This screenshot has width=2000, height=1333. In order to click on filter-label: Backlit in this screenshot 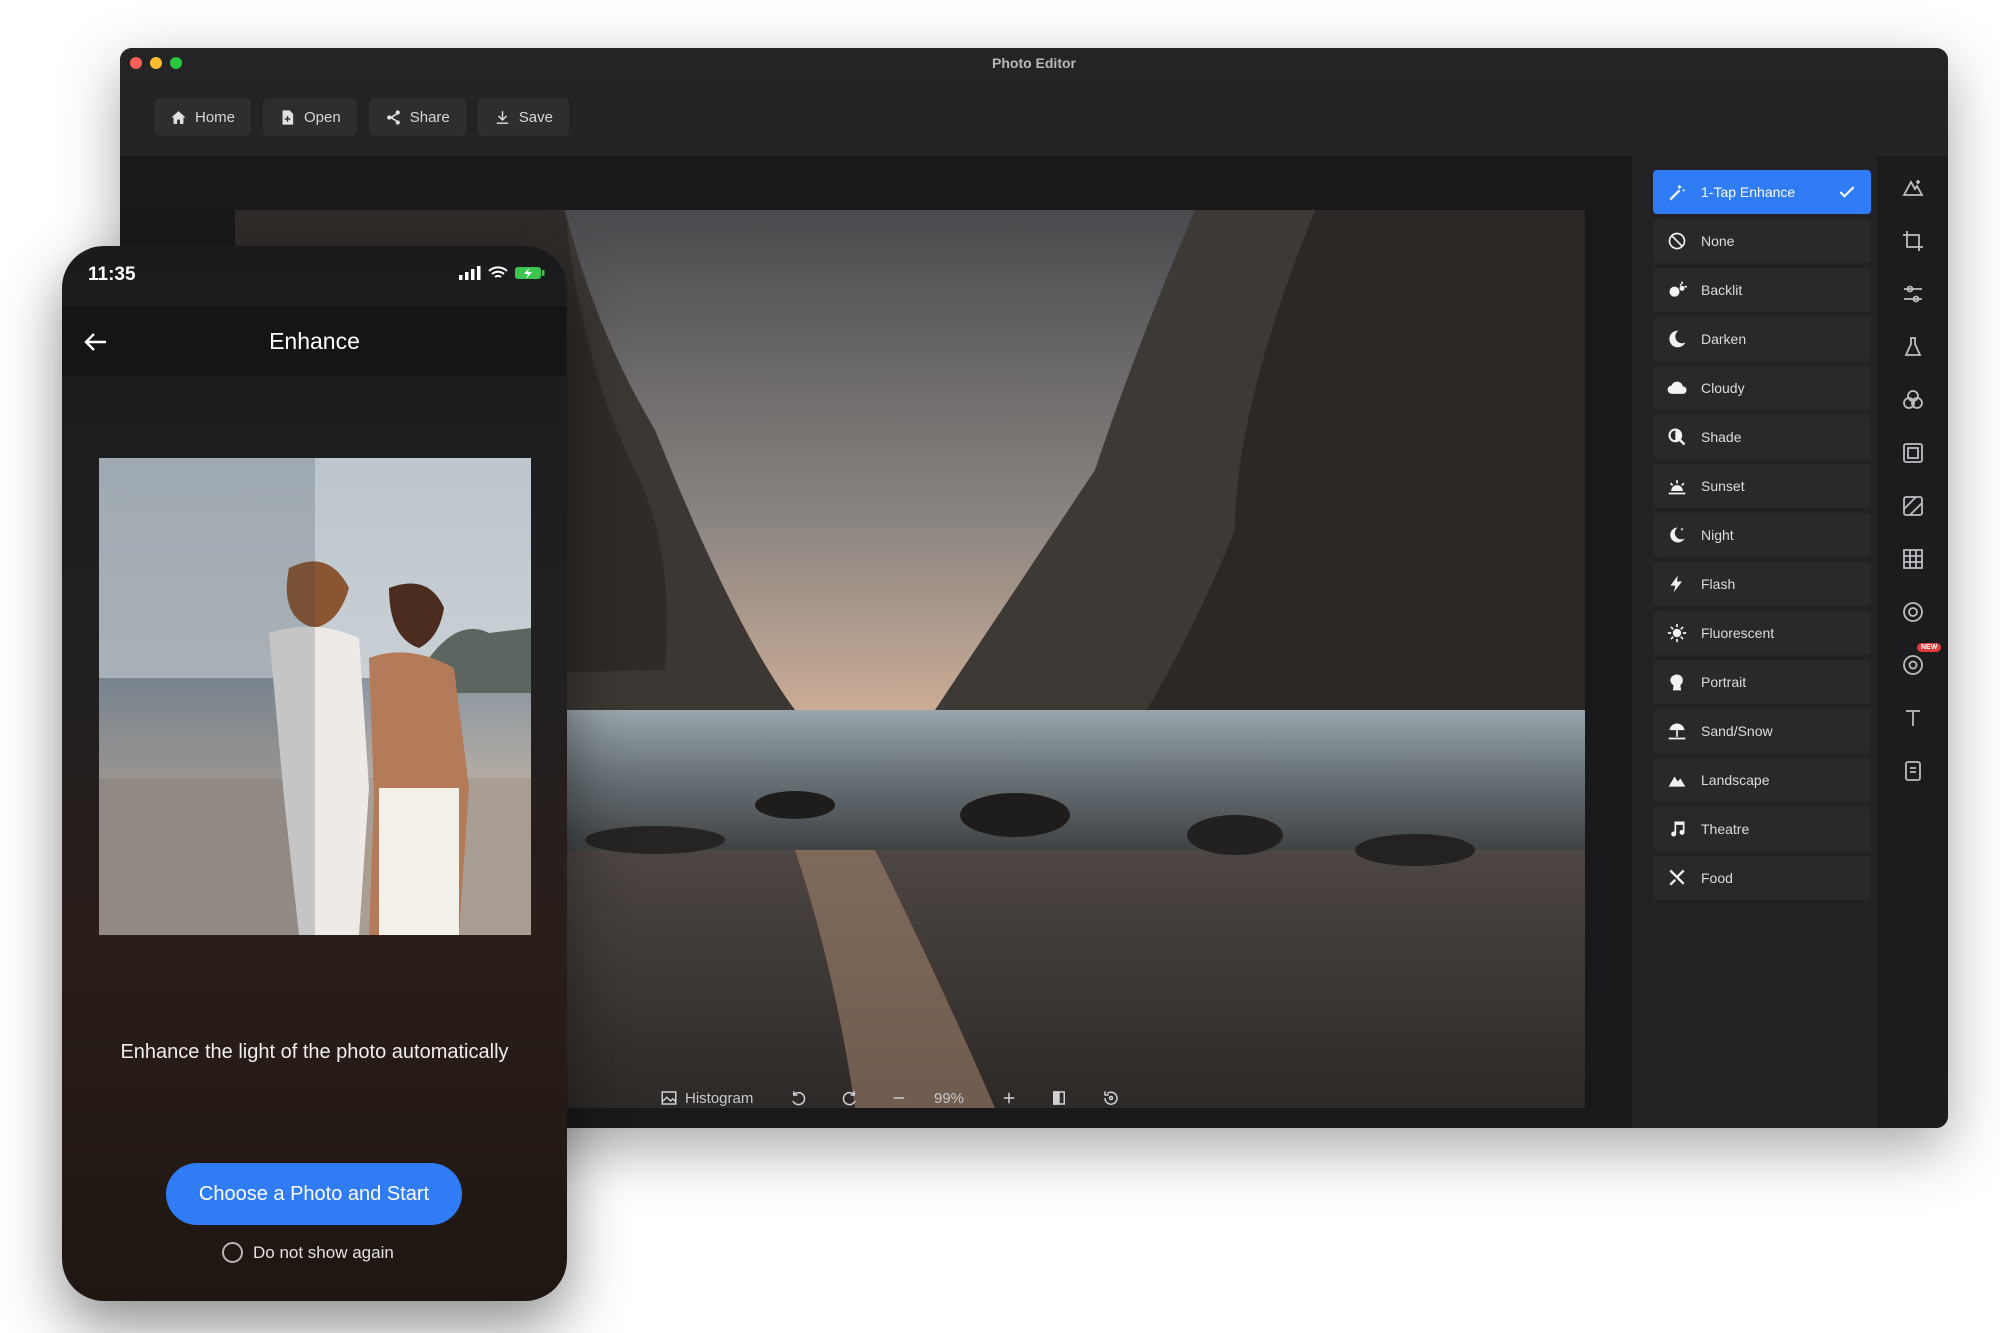, I will do `click(1722, 290)`.